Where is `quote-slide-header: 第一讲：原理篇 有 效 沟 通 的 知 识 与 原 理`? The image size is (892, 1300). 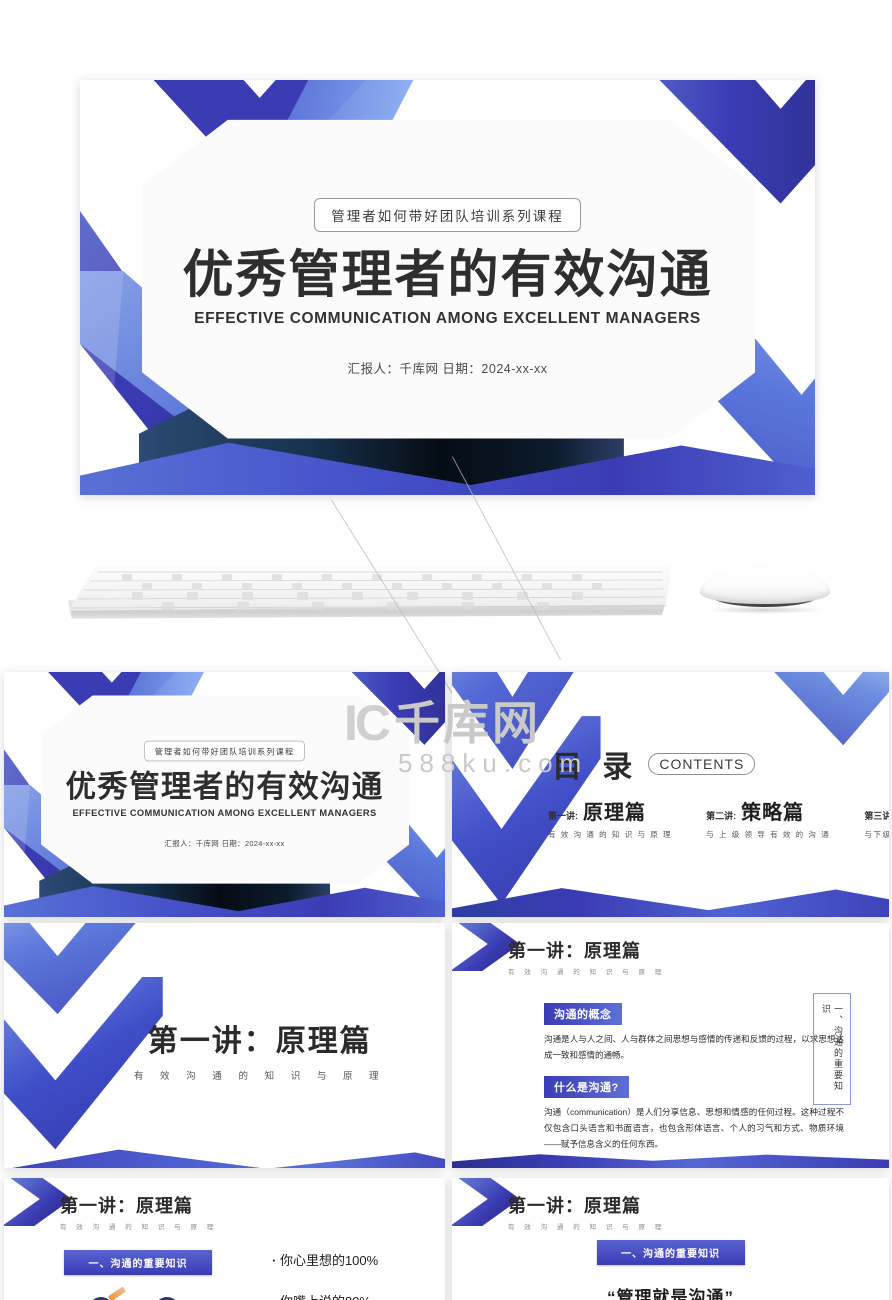 quote-slide-header: 第一讲：原理篇 有 效 沟 通 的 知 识 与 原 理 is located at coordinates (586, 1211).